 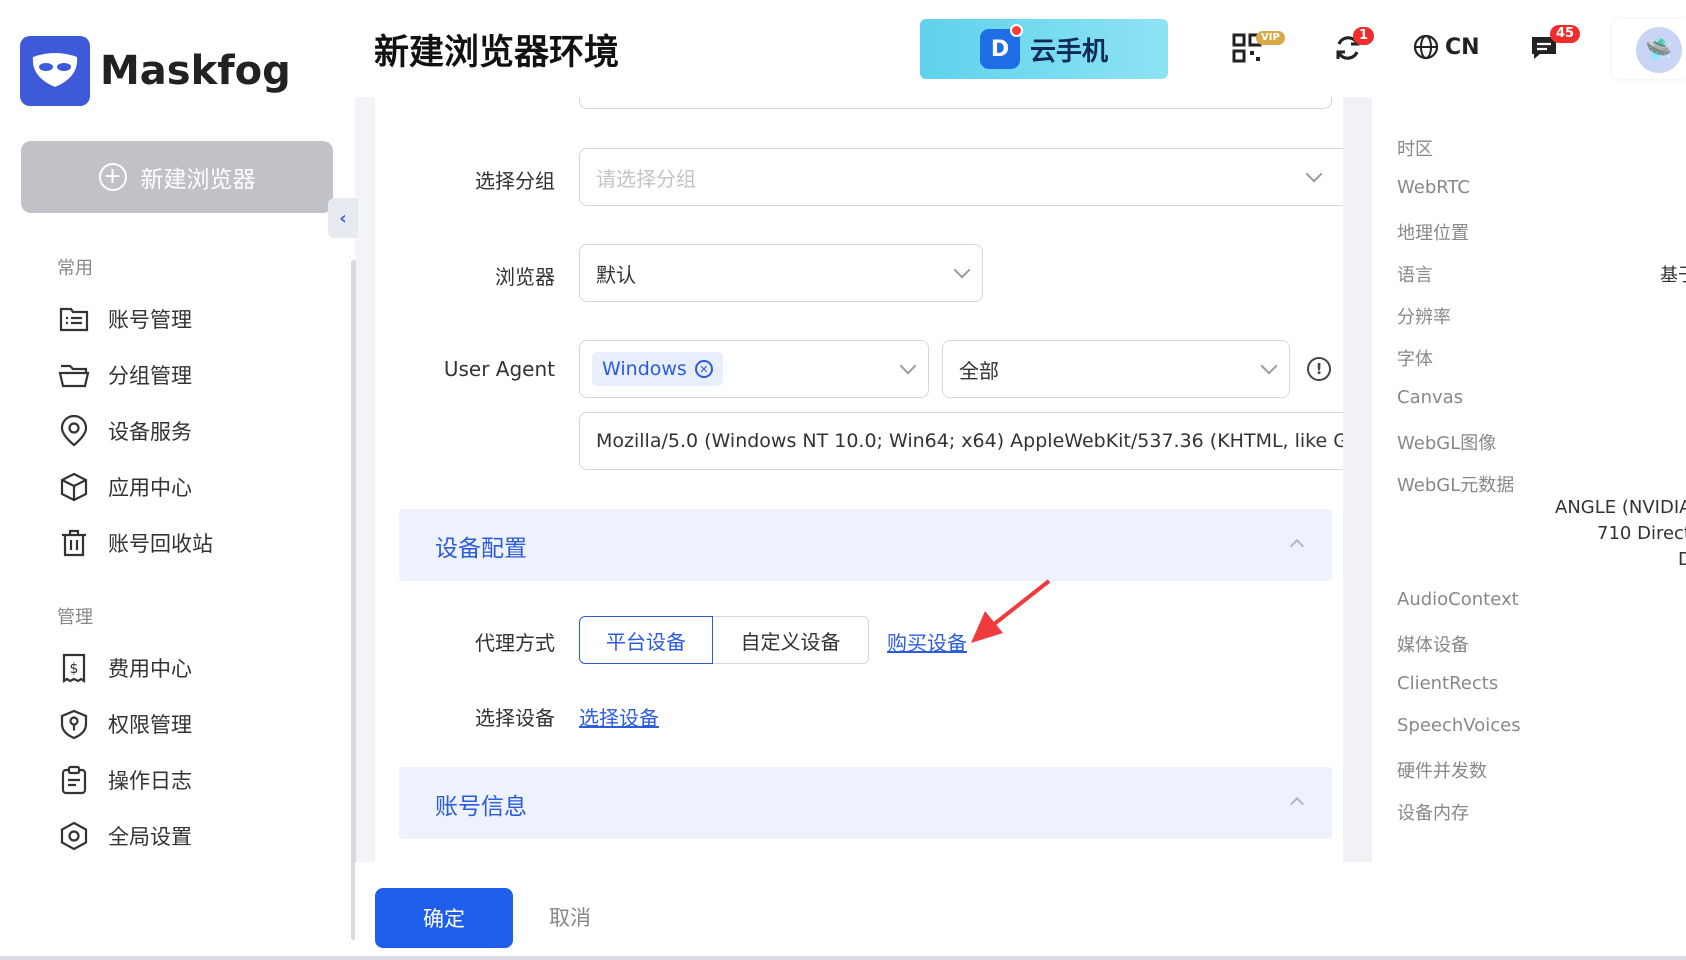 I want to click on sidebar-item-recycle-bin: 账号回收站, so click(x=135, y=543).